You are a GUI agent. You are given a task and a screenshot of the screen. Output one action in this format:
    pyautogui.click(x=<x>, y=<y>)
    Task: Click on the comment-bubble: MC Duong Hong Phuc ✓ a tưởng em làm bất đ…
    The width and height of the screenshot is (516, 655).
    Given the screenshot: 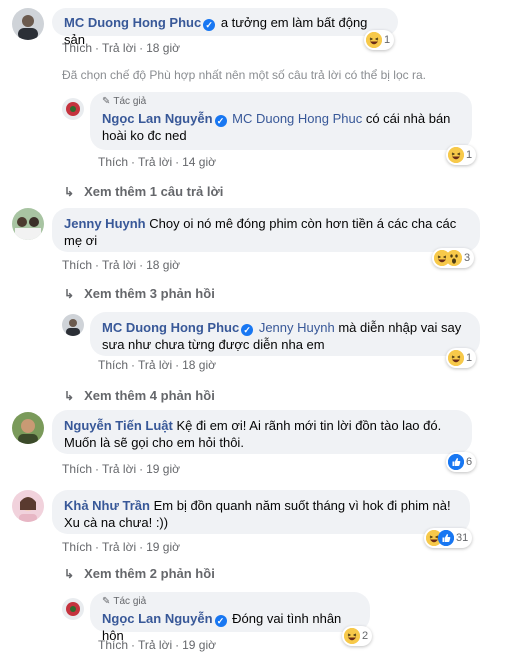 What is the action you would take?
    pyautogui.click(x=225, y=27)
    